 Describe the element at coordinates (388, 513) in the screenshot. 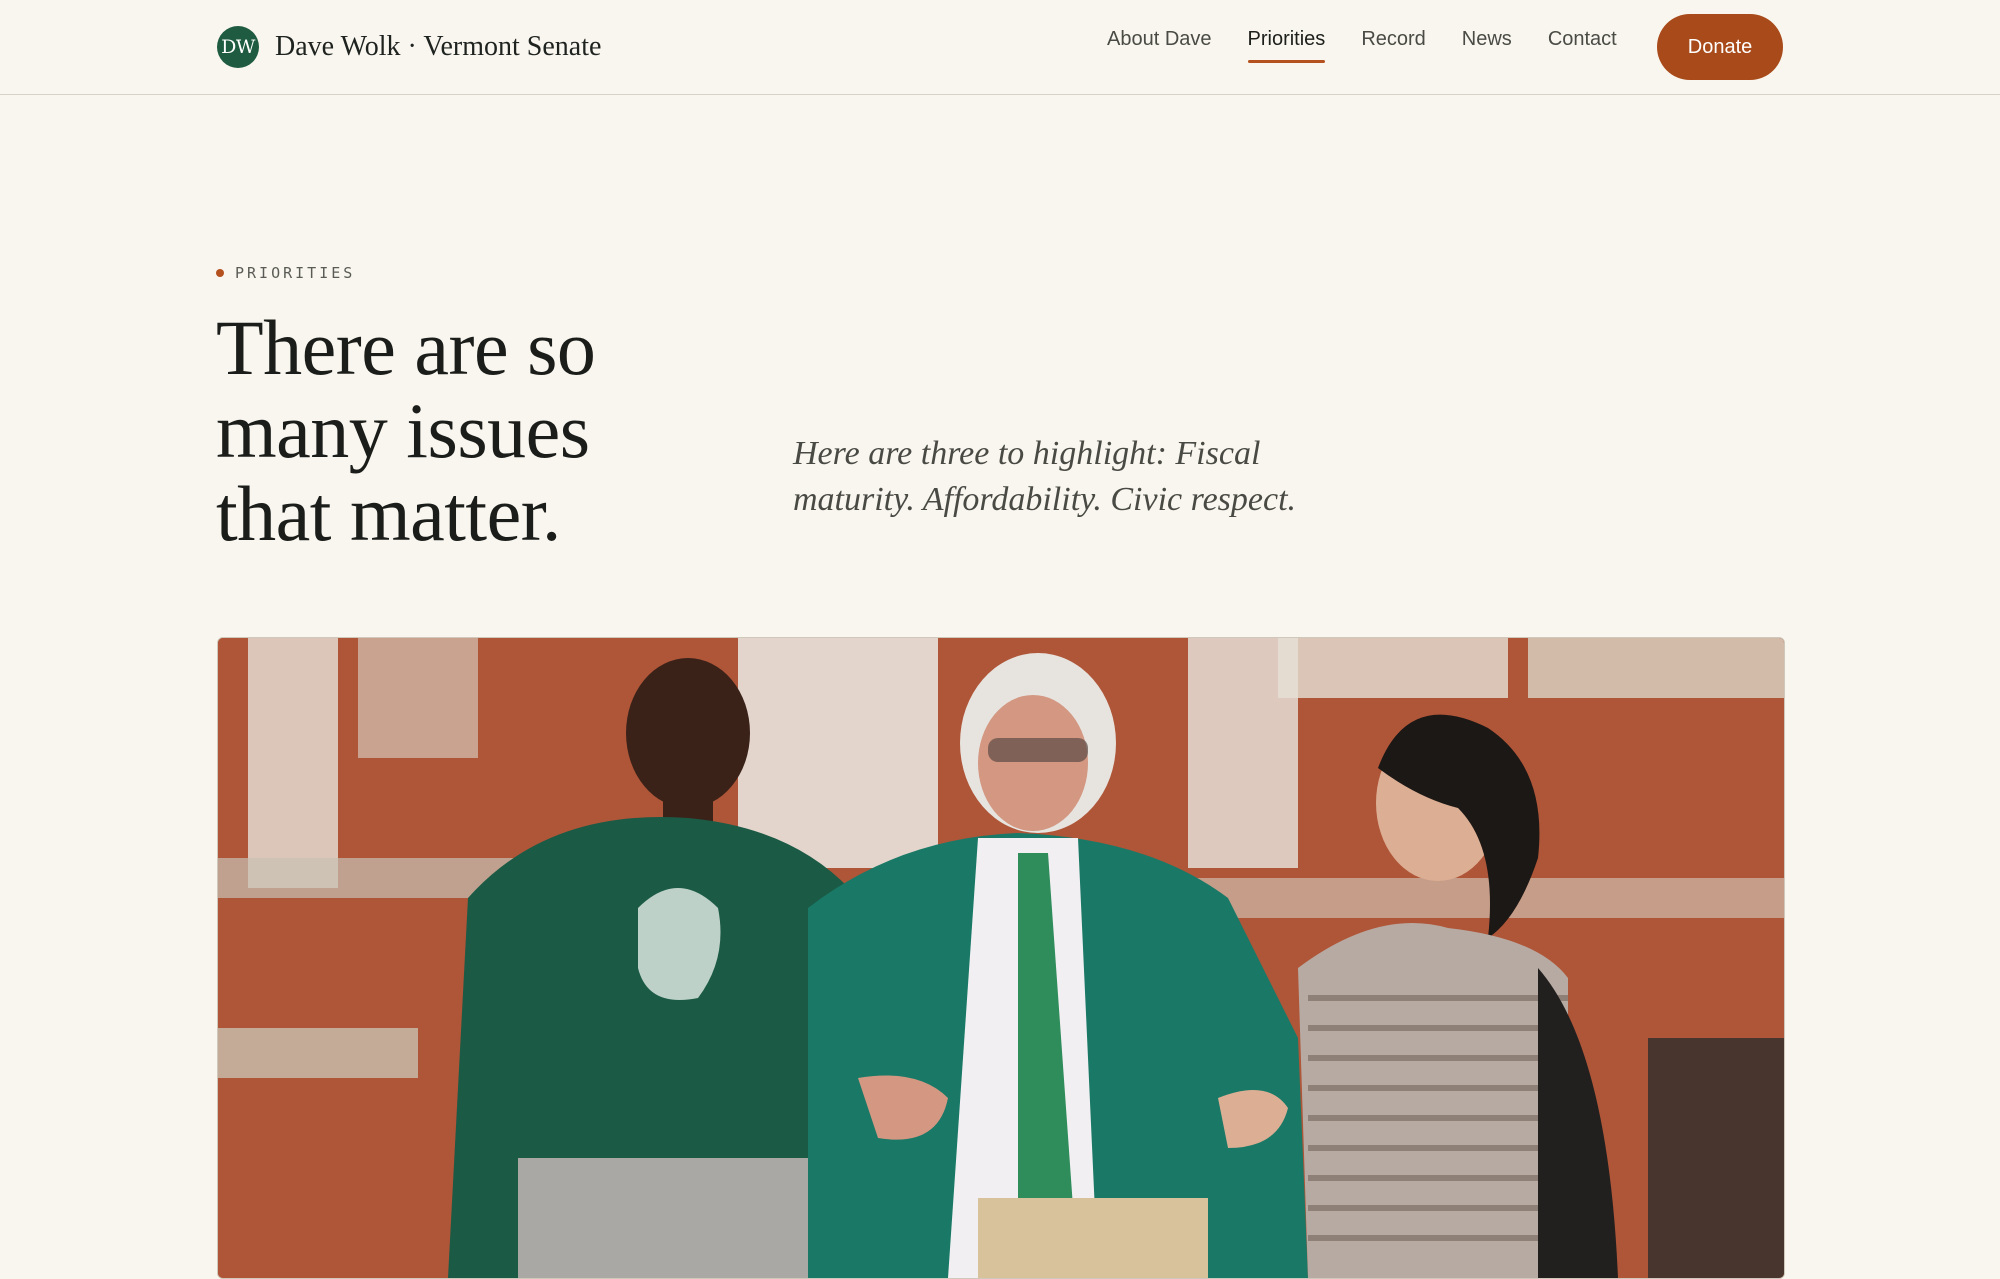

I see `headline-line: that matter.` at that location.